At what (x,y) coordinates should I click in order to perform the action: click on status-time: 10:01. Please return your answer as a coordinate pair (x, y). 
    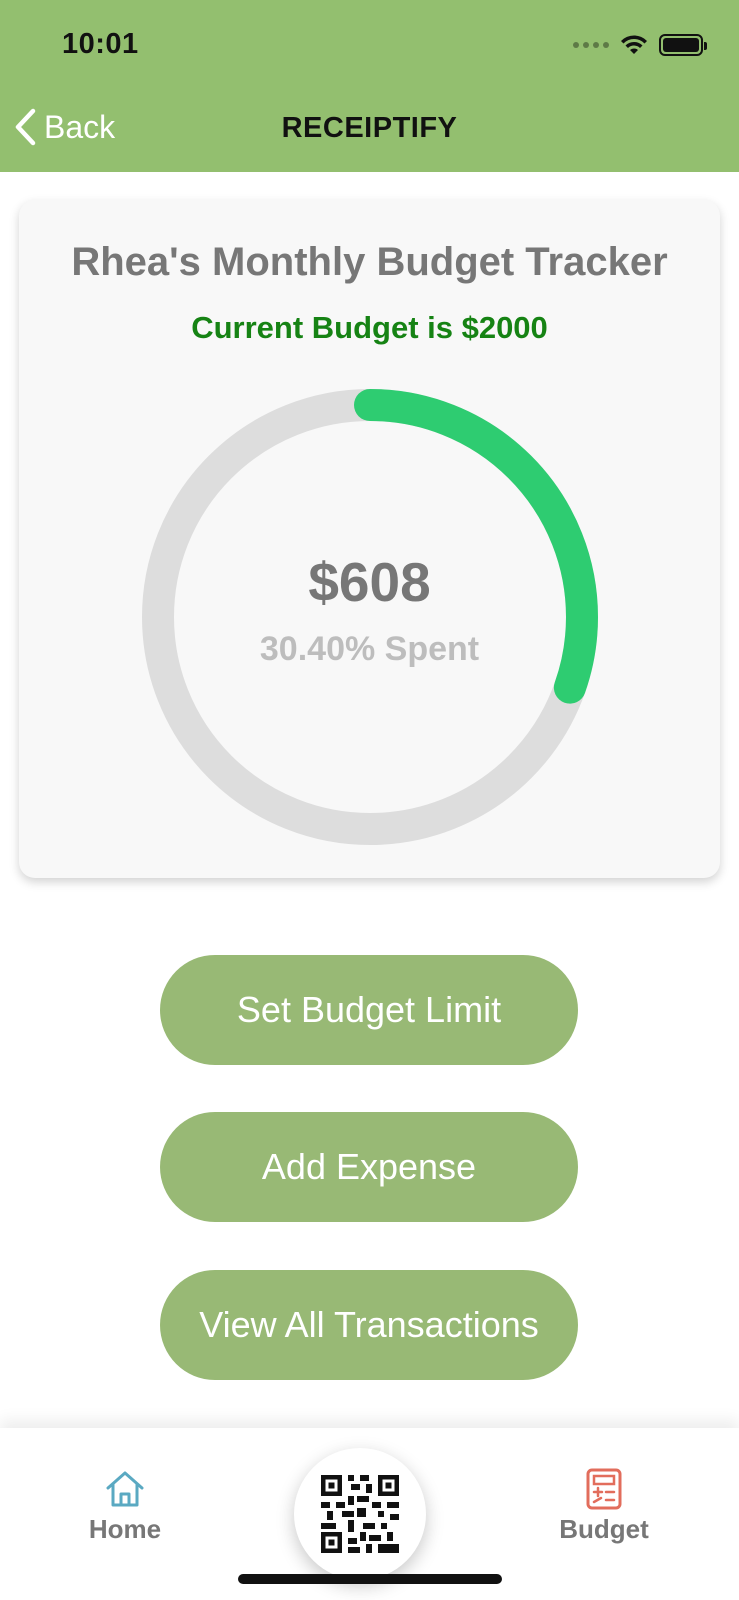
    Looking at the image, I should click on (100, 44).